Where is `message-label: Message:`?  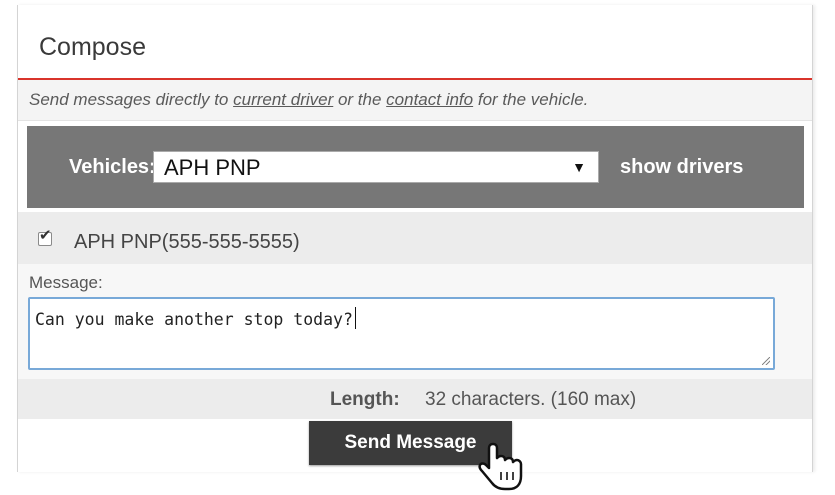
message-label: Message: is located at coordinates (66, 282).